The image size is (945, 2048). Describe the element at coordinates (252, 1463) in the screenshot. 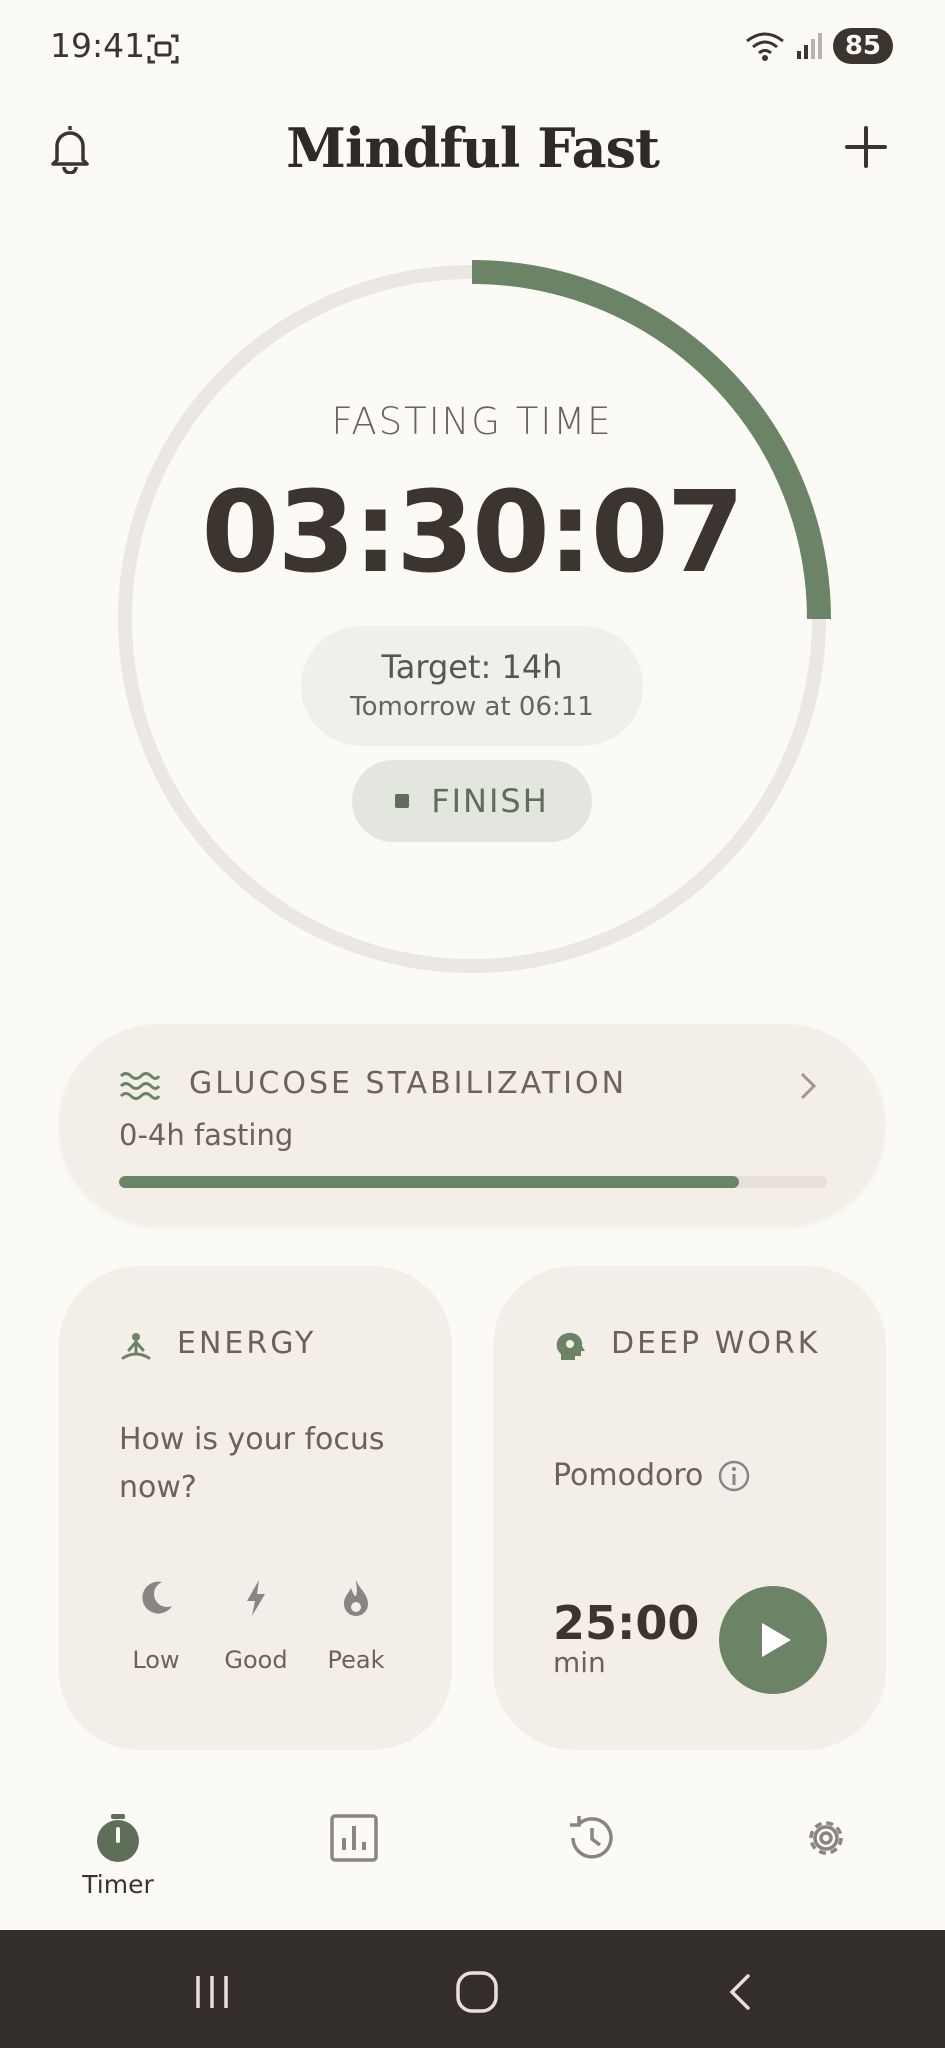

I see `energy-question: How is your focus now?` at that location.